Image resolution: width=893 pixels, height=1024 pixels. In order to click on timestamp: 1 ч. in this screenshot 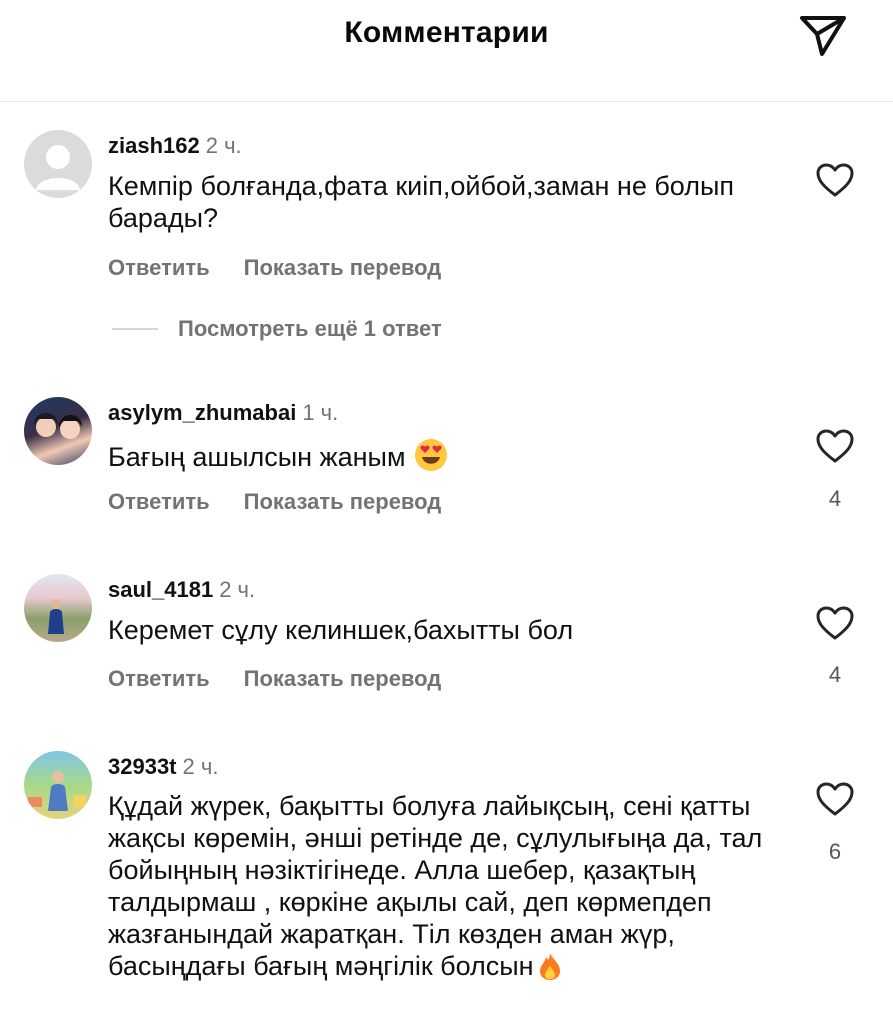, I will do `click(320, 412)`.